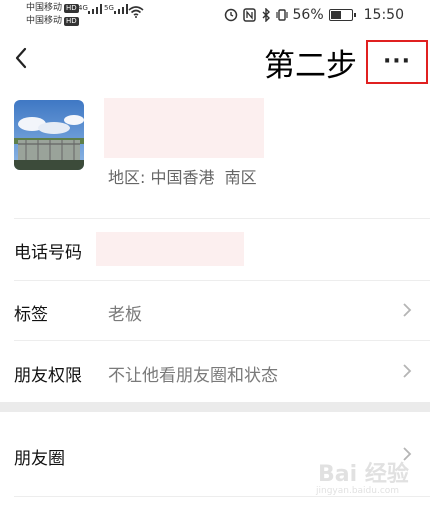 The width and height of the screenshot is (430, 506). I want to click on tags-label: 标签, so click(31, 315).